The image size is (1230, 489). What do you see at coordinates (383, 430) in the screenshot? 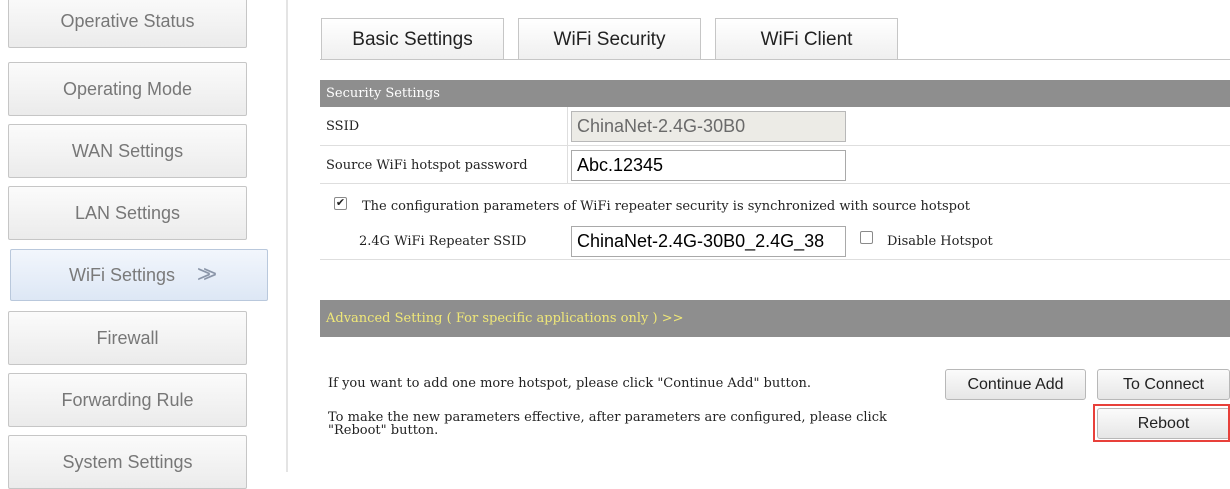
I see `reboot-hint-line2: "Reboot" button.` at bounding box center [383, 430].